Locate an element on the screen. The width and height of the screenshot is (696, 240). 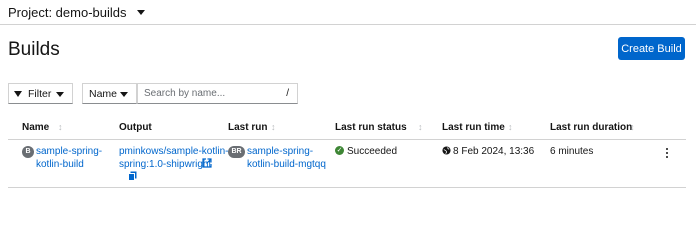
search-shortcut-hint: / is located at coordinates (287, 93).